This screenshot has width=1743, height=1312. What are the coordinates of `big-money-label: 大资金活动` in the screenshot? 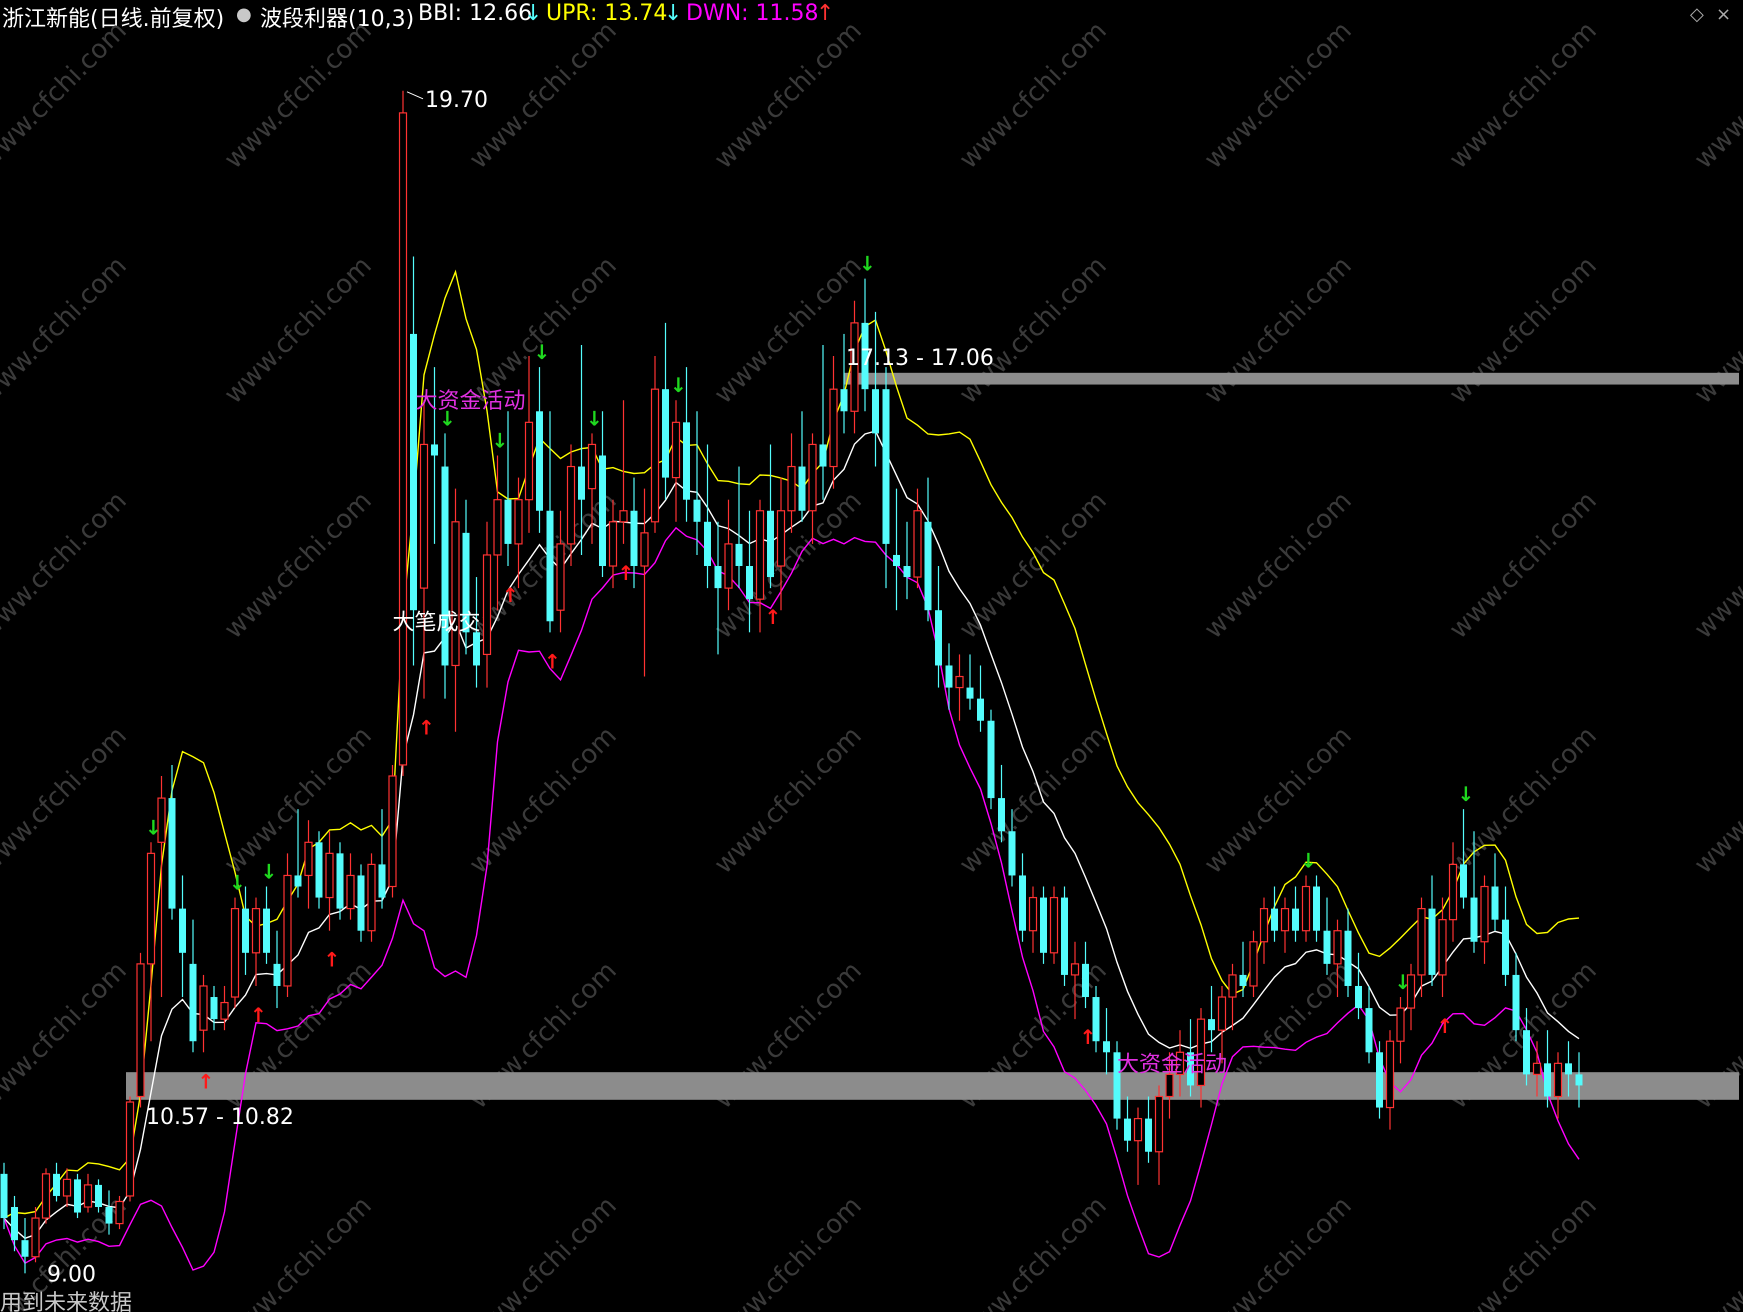 It's located at (1172, 1064).